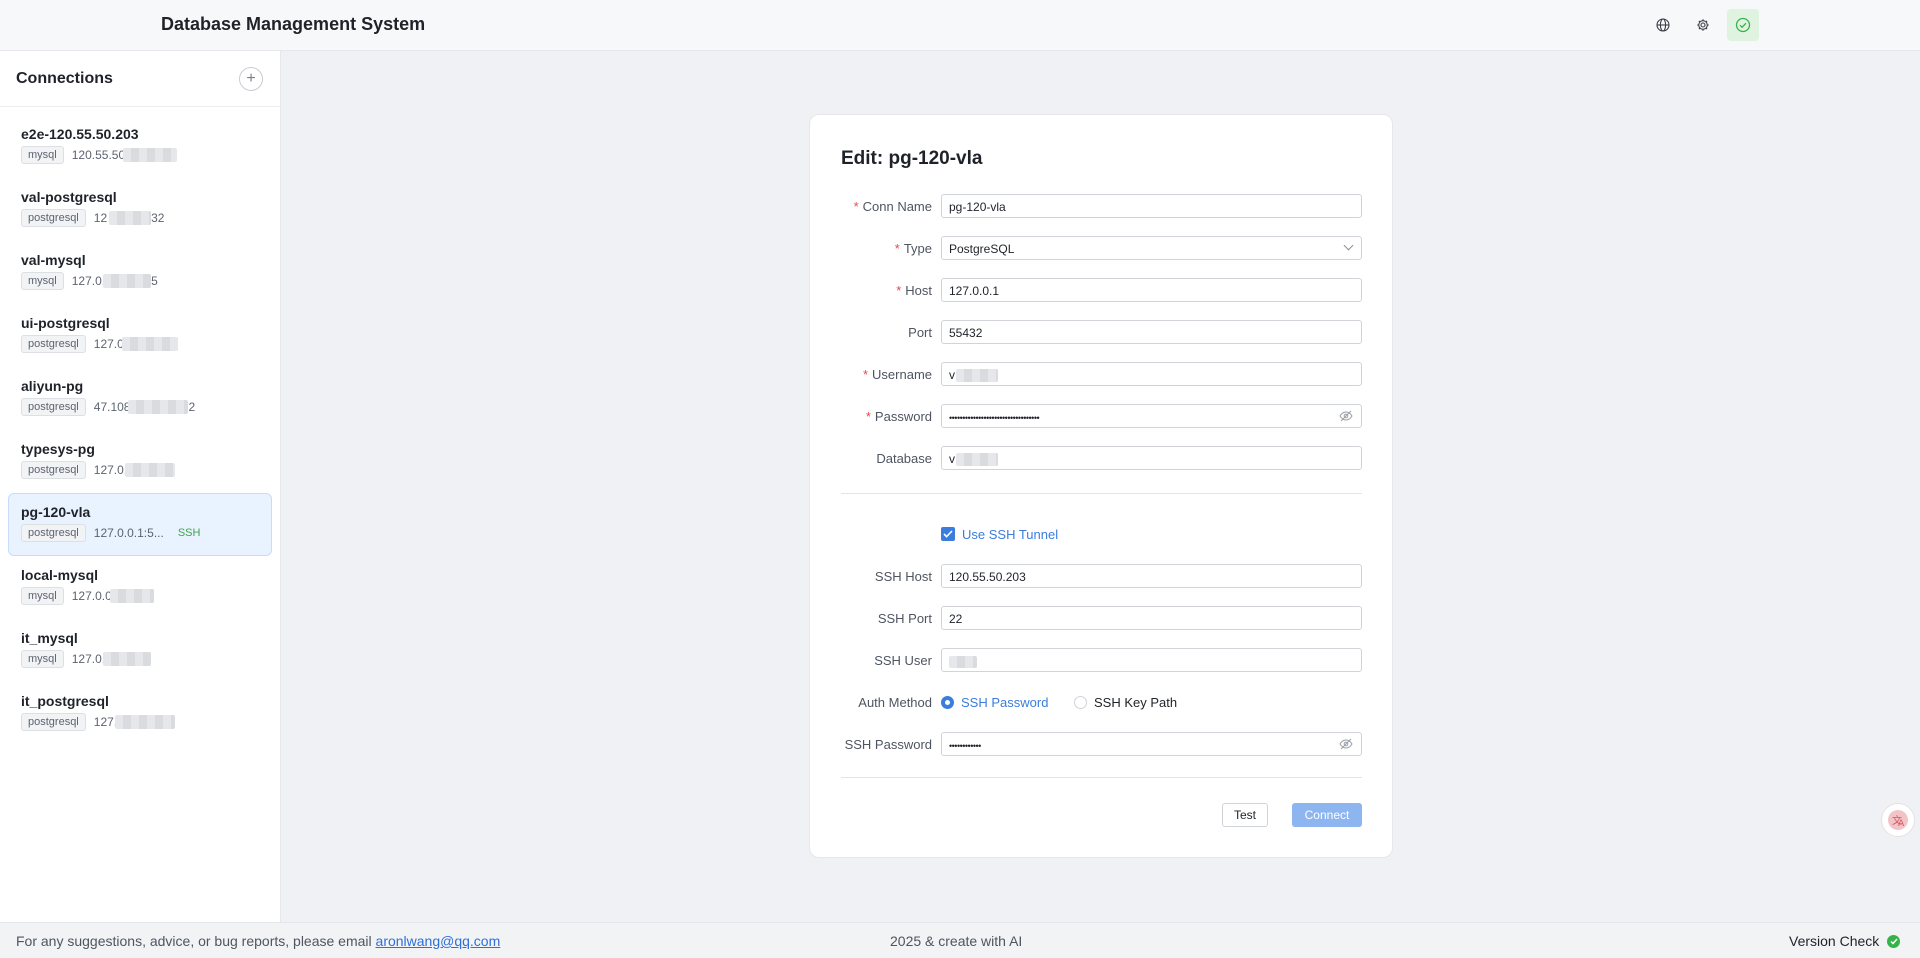  I want to click on sidebar-header: Connections +, so click(140, 79).